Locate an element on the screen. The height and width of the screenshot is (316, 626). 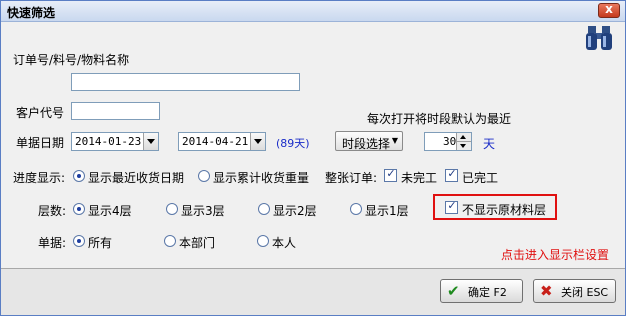
radio-scope-all is located at coordinates (79, 241).